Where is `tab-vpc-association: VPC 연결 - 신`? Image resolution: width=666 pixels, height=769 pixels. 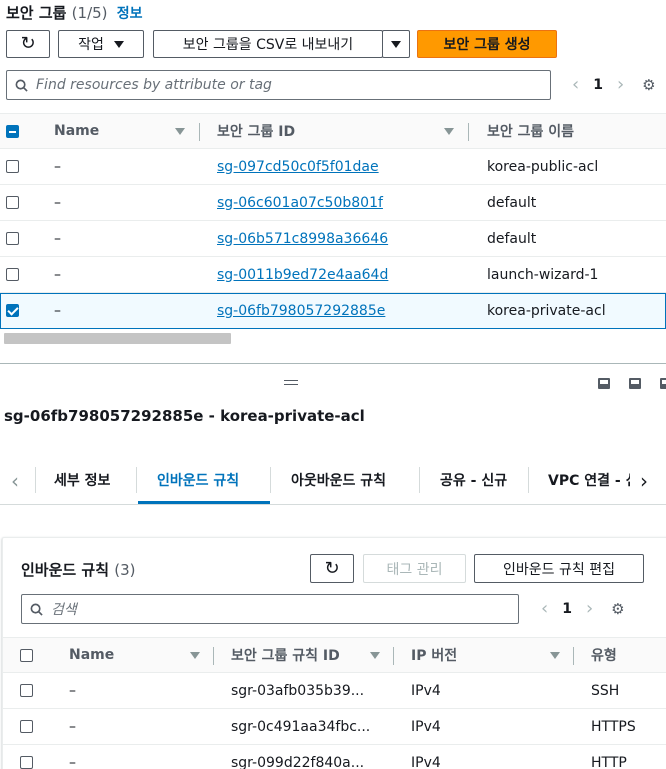 tab-vpc-association: VPC 연결 - 신 is located at coordinates (589, 480).